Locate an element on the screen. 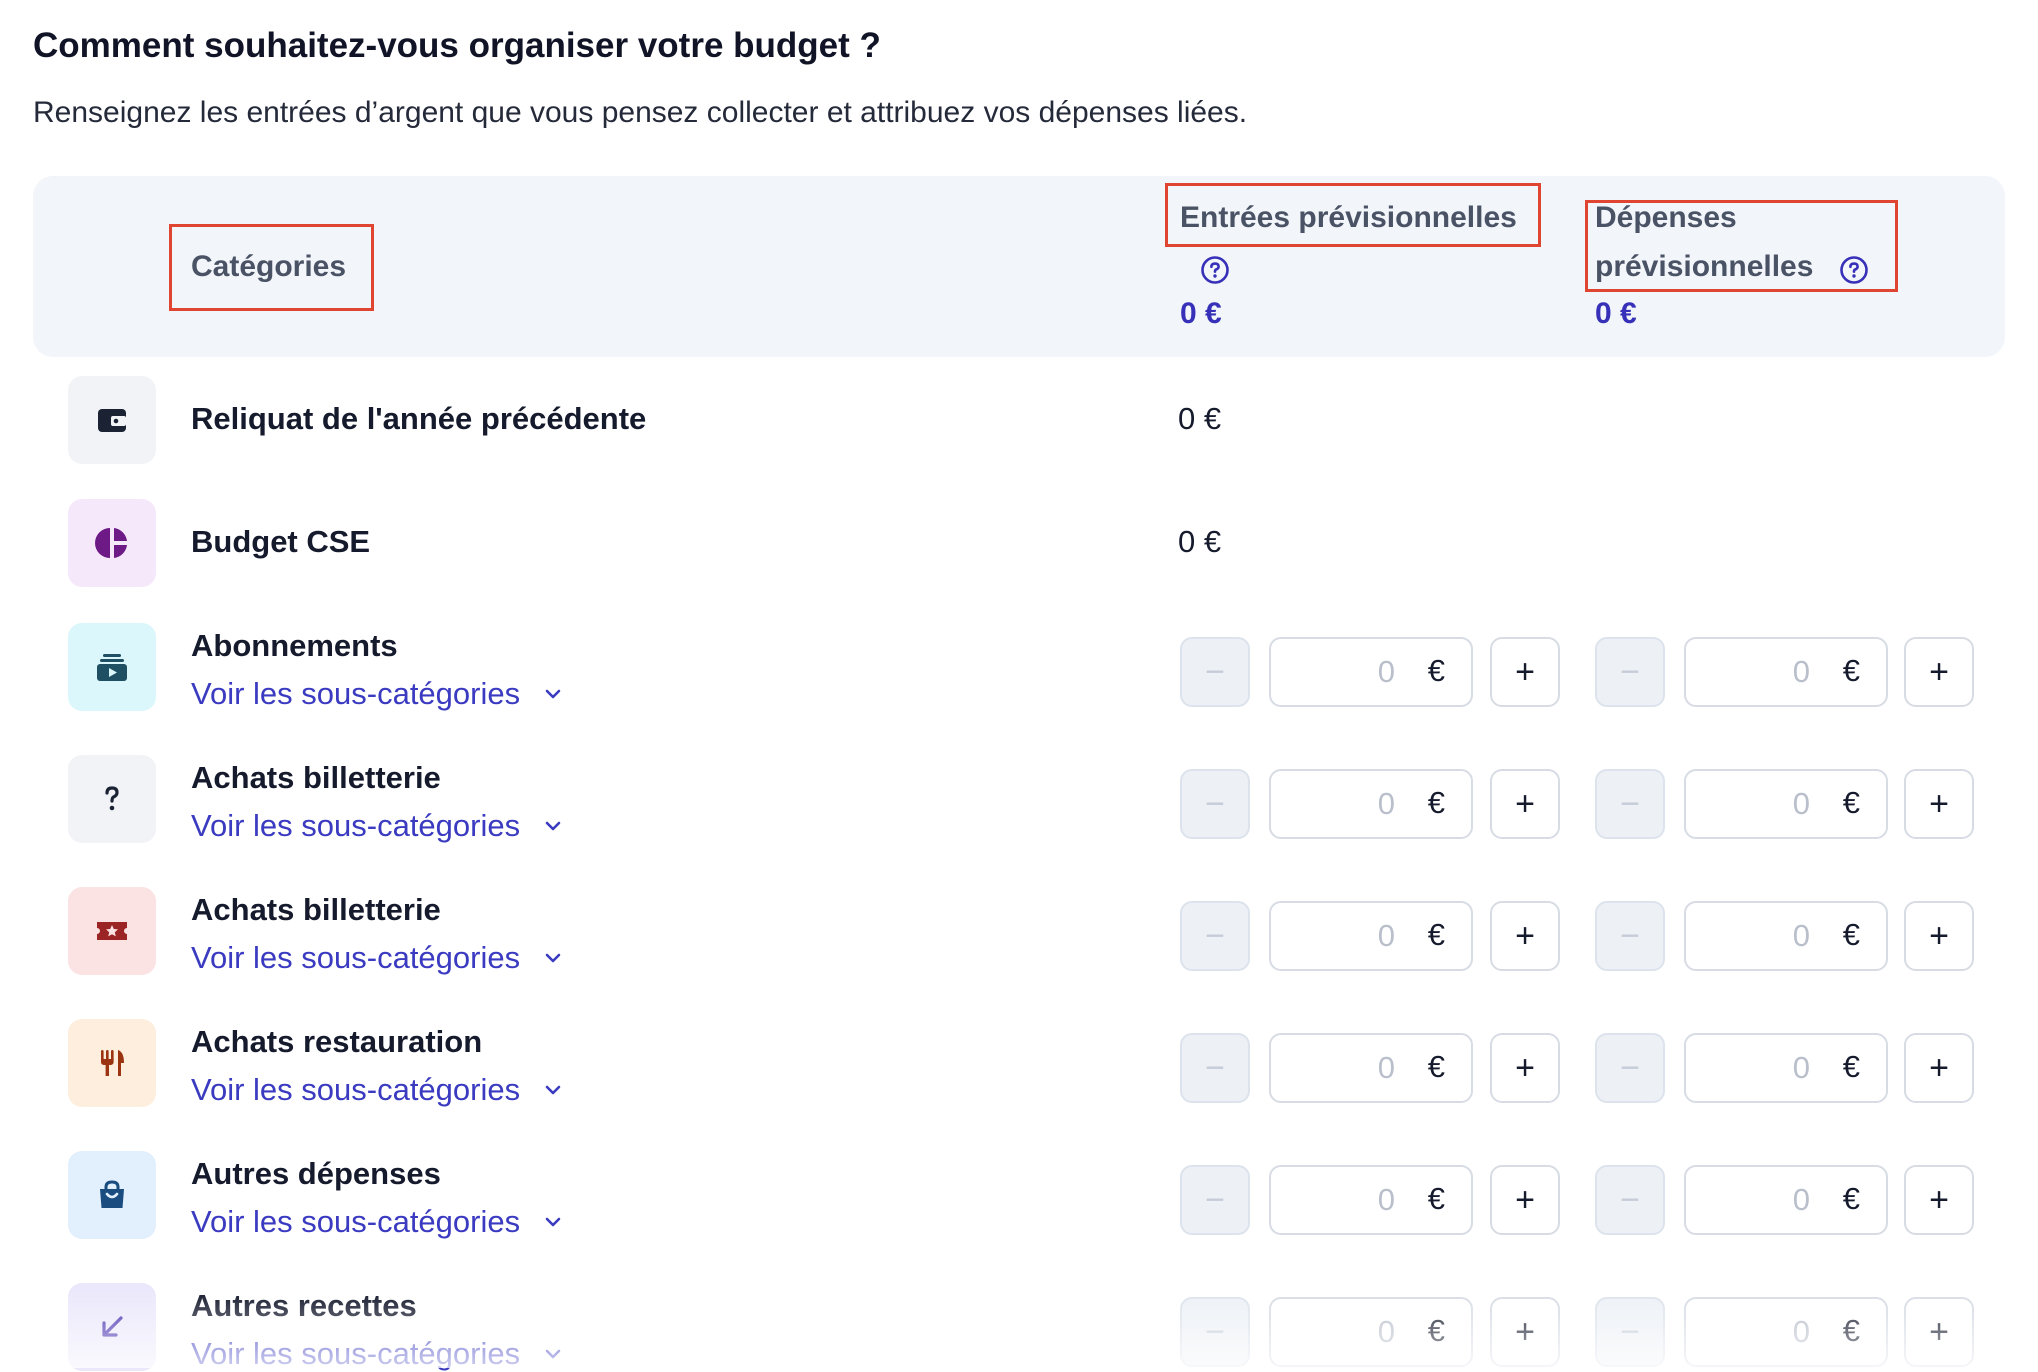 The width and height of the screenshot is (2038, 1372). question-mark-icon is located at coordinates (112, 799).